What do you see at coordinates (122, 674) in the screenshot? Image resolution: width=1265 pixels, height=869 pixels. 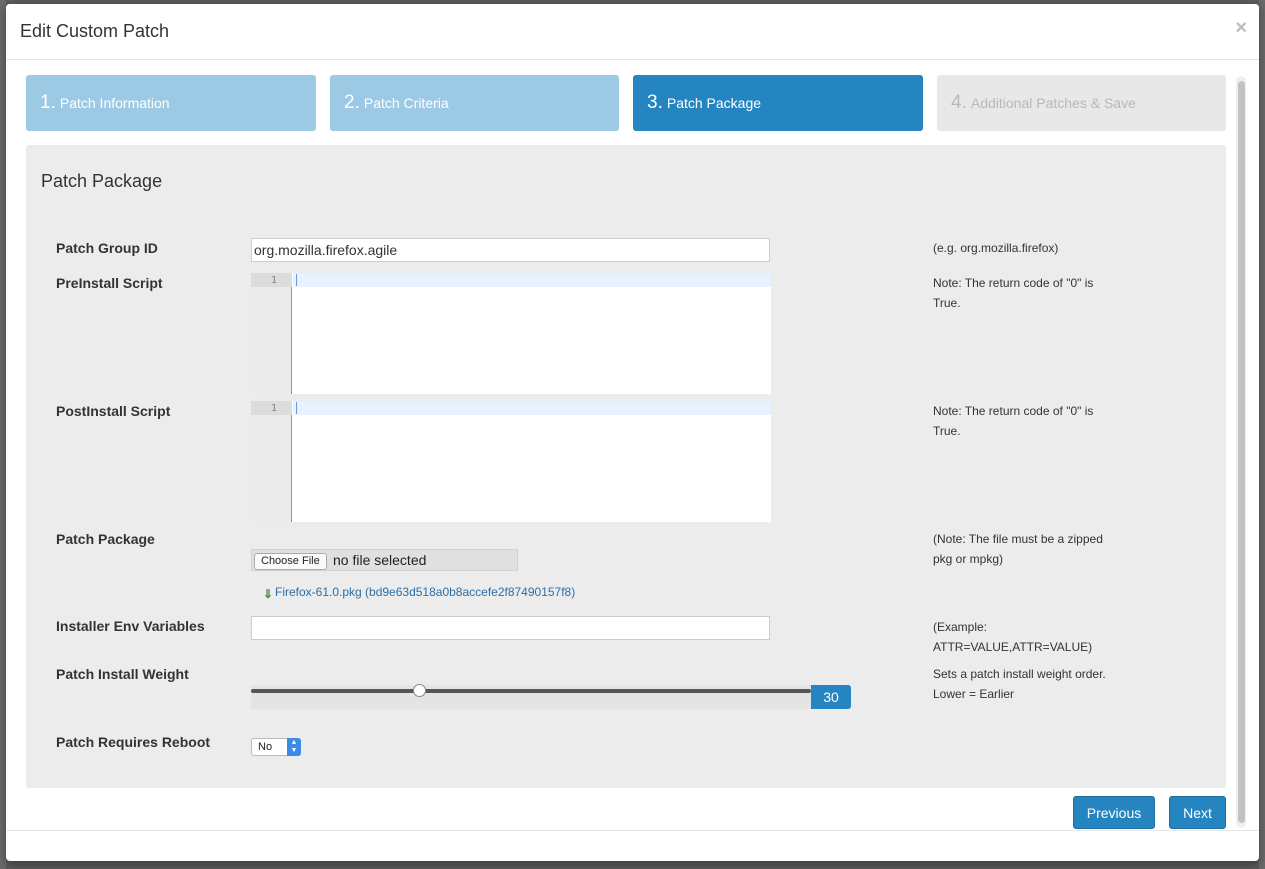 I see `patch-install-weight-label: Patch Install Weight` at bounding box center [122, 674].